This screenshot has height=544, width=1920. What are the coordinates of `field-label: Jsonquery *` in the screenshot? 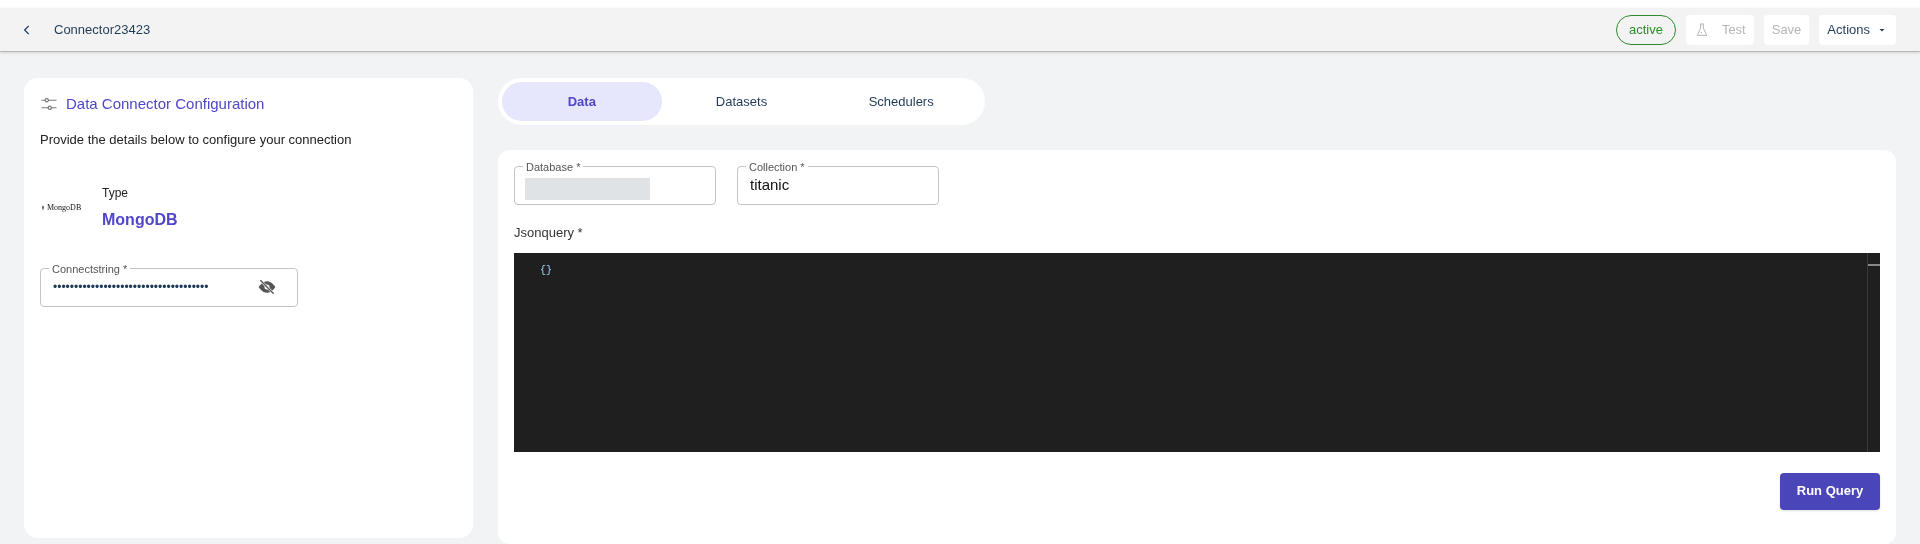 It's located at (549, 233).